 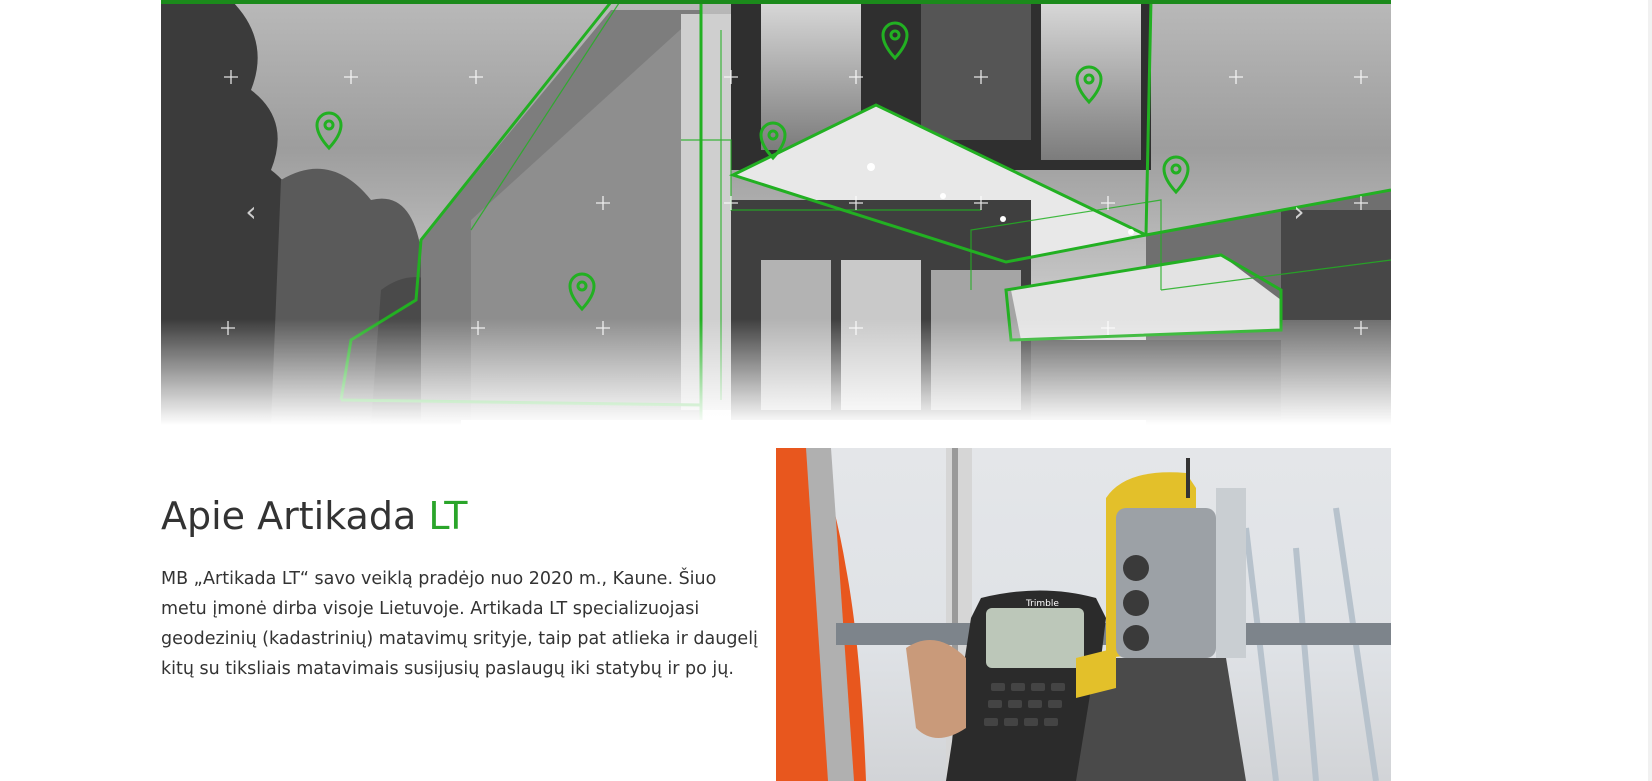 I want to click on about-title: Apie Artikada LT, so click(x=314, y=516).